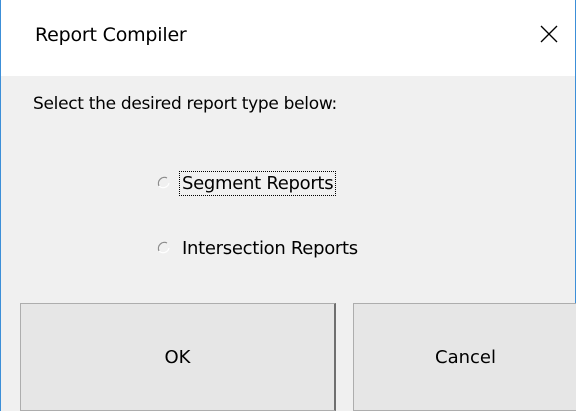  I want to click on radio-button-intersection-reports, so click(164, 248).